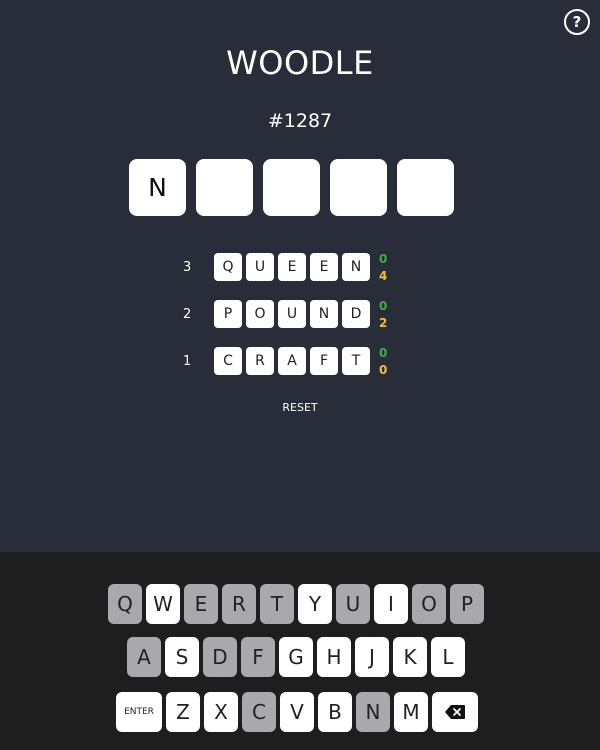 The image size is (600, 750). I want to click on key-e: E, so click(201, 604).